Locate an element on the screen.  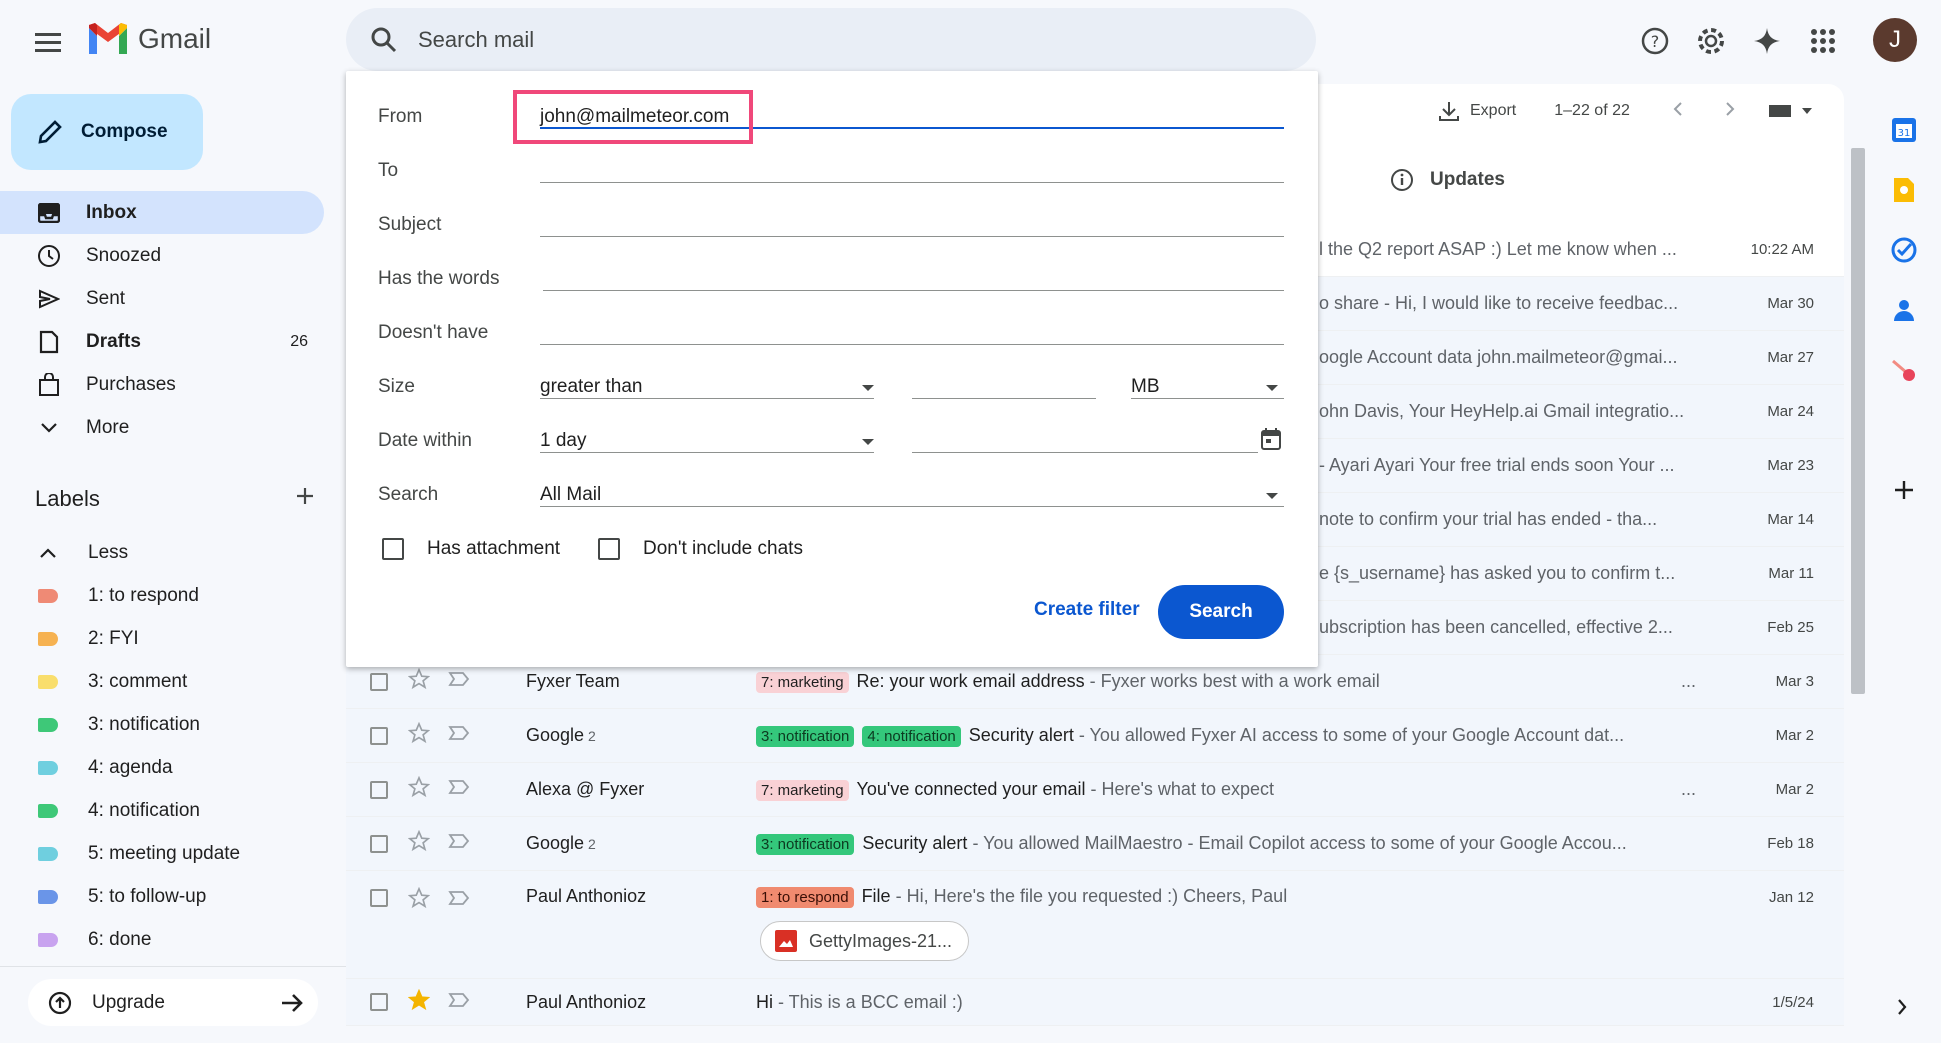
expand-side-panel-button is located at coordinates (1902, 1009).